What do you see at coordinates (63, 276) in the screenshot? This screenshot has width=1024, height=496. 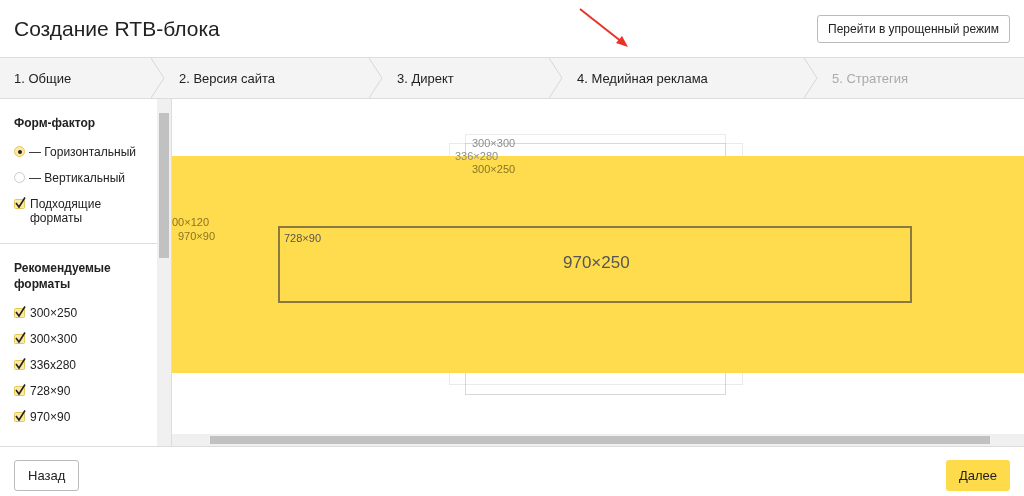 I see `section-title: Рекомендуемые форматы` at bounding box center [63, 276].